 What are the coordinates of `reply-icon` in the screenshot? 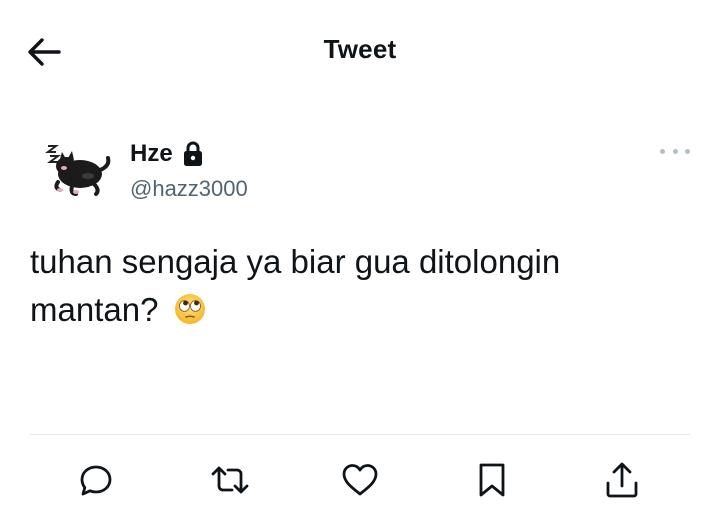 It's located at (96, 480).